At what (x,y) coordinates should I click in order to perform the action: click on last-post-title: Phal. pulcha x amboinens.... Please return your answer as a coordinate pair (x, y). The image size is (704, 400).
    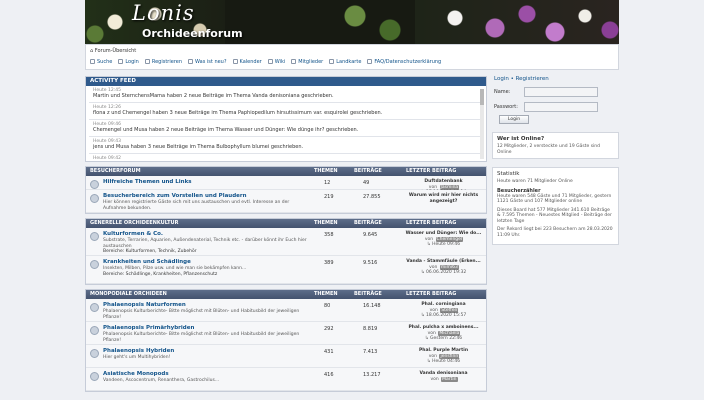
    Looking at the image, I should click on (443, 328).